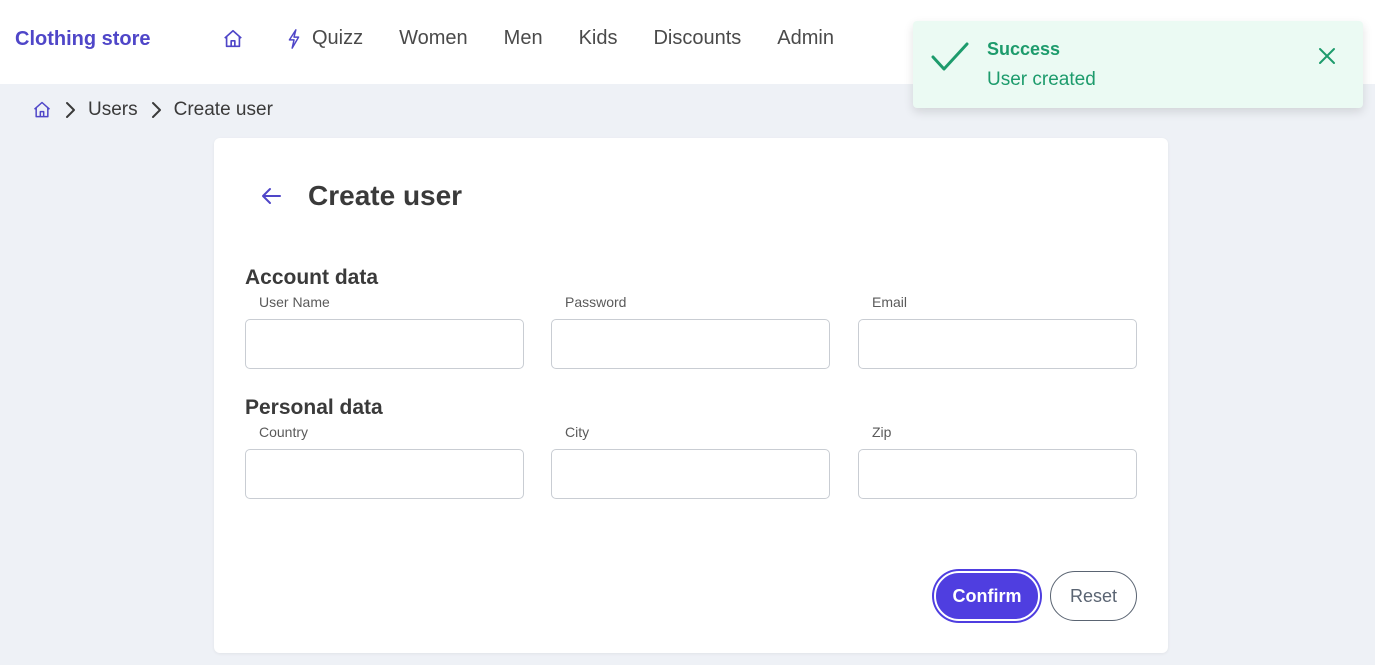 This screenshot has width=1375, height=665. I want to click on nav-item-discounts: Discounts, so click(697, 38).